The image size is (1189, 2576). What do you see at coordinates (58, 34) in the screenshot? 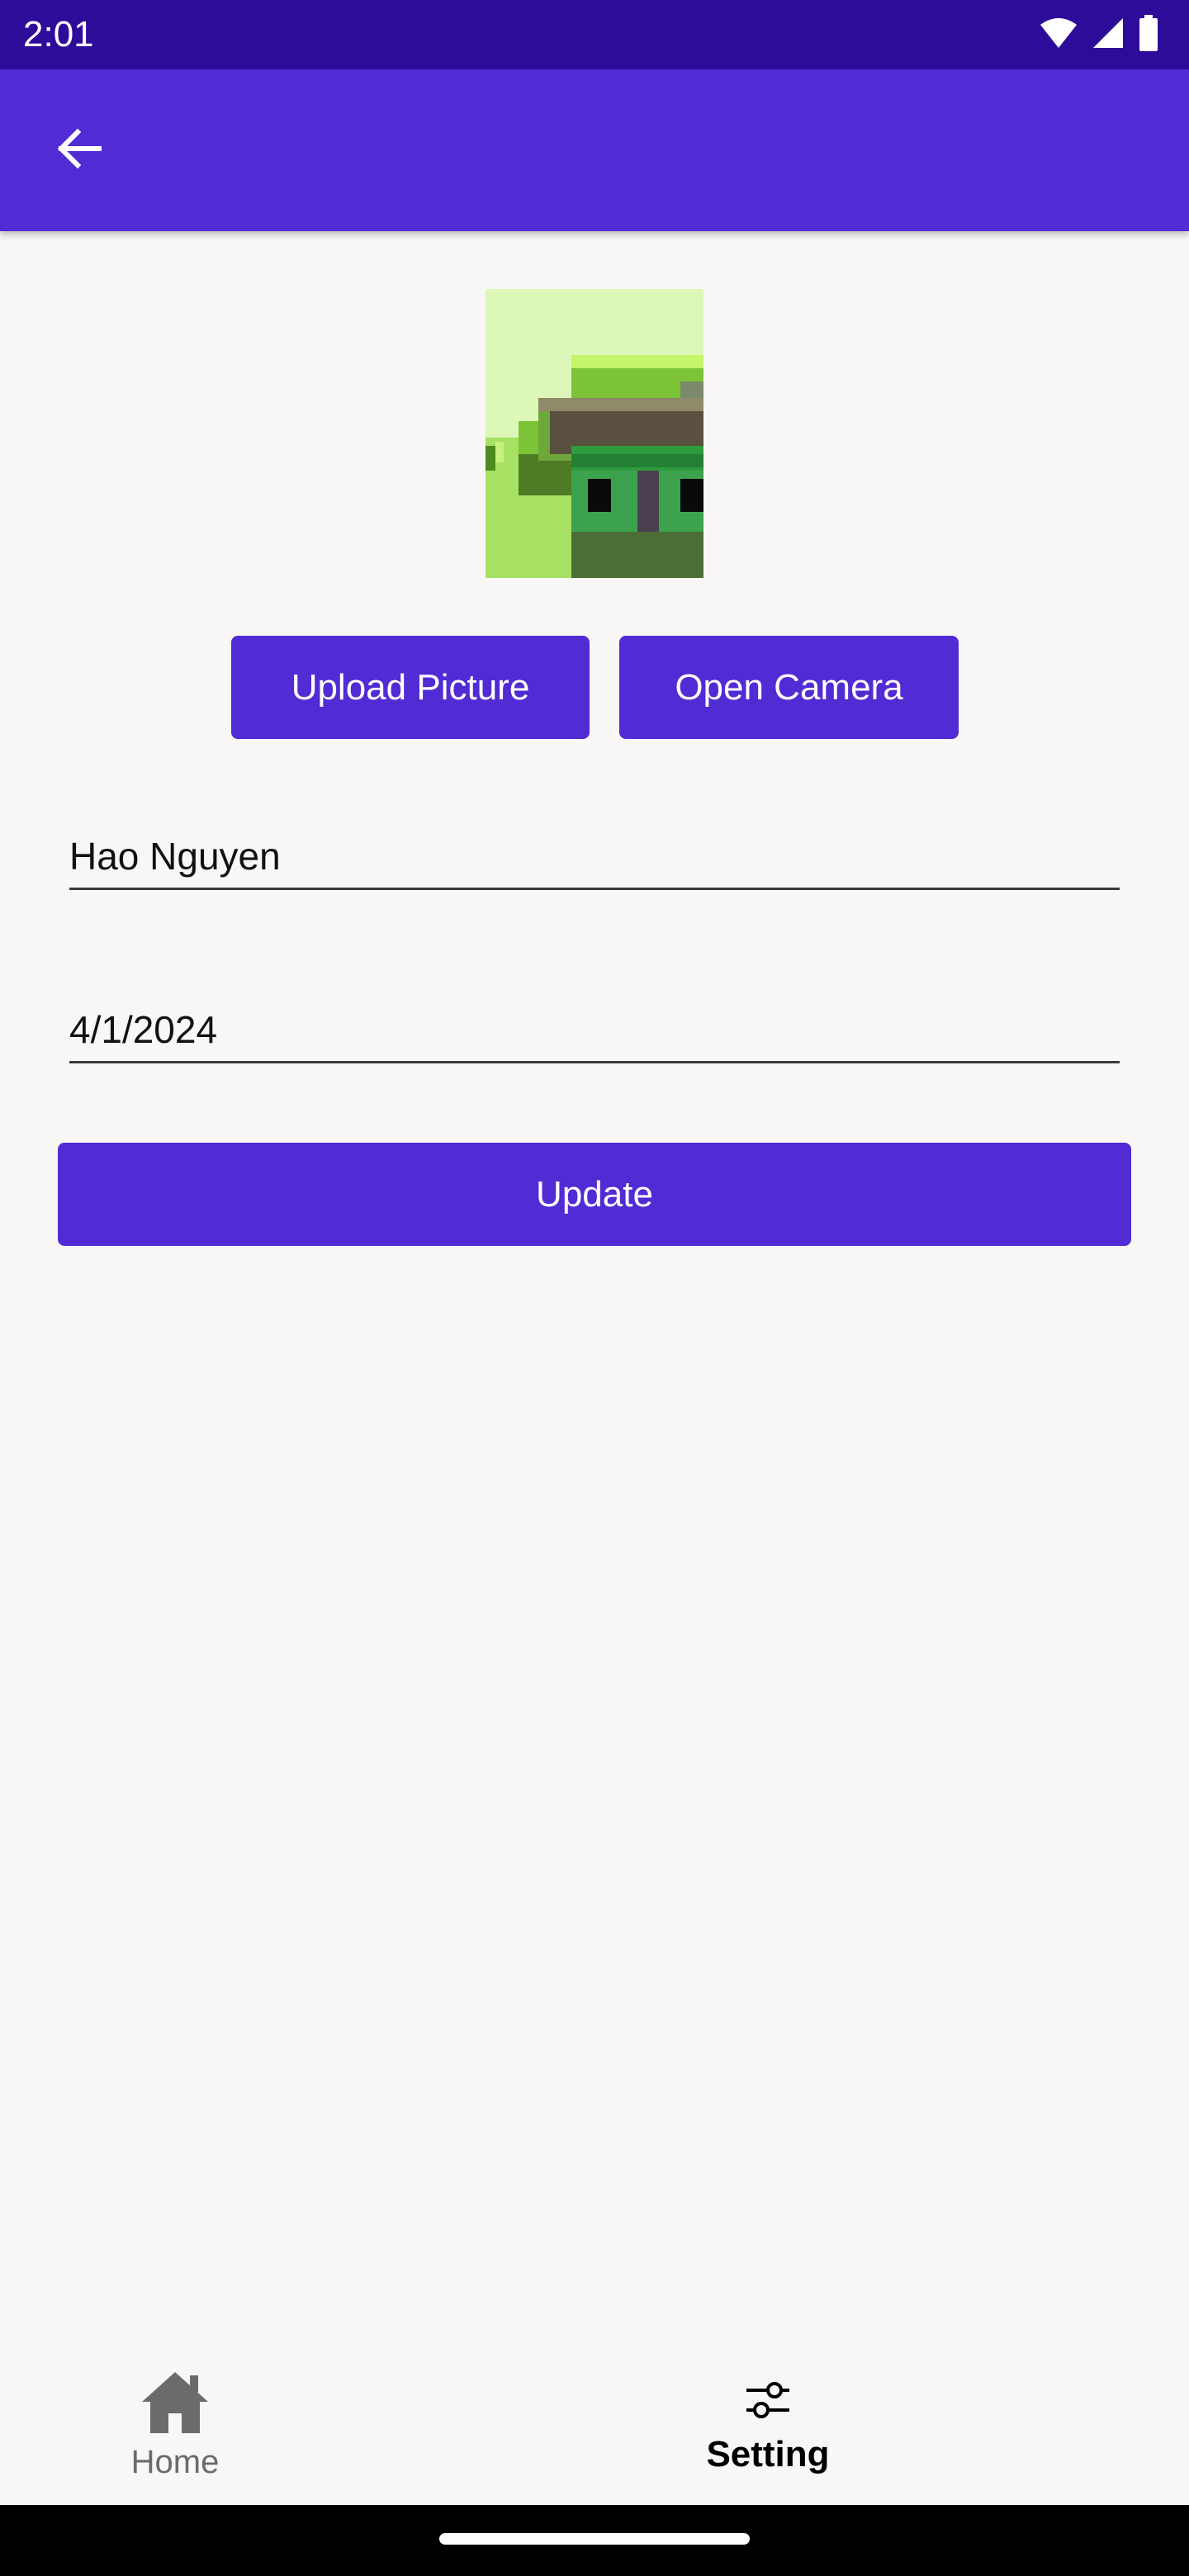
I see `status-time: 2:01` at bounding box center [58, 34].